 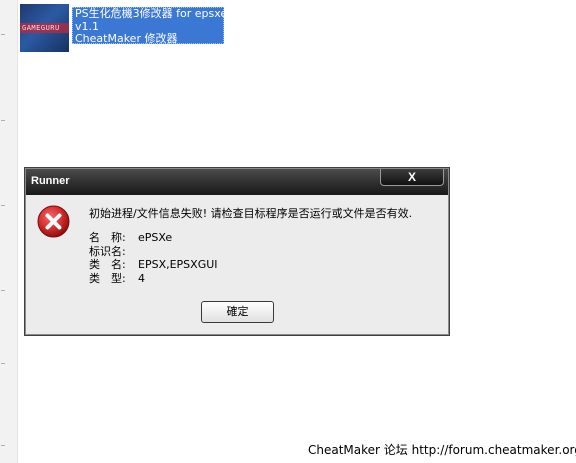 What do you see at coordinates (107, 237) in the screenshot?
I see `detail-label: 名 称:` at bounding box center [107, 237].